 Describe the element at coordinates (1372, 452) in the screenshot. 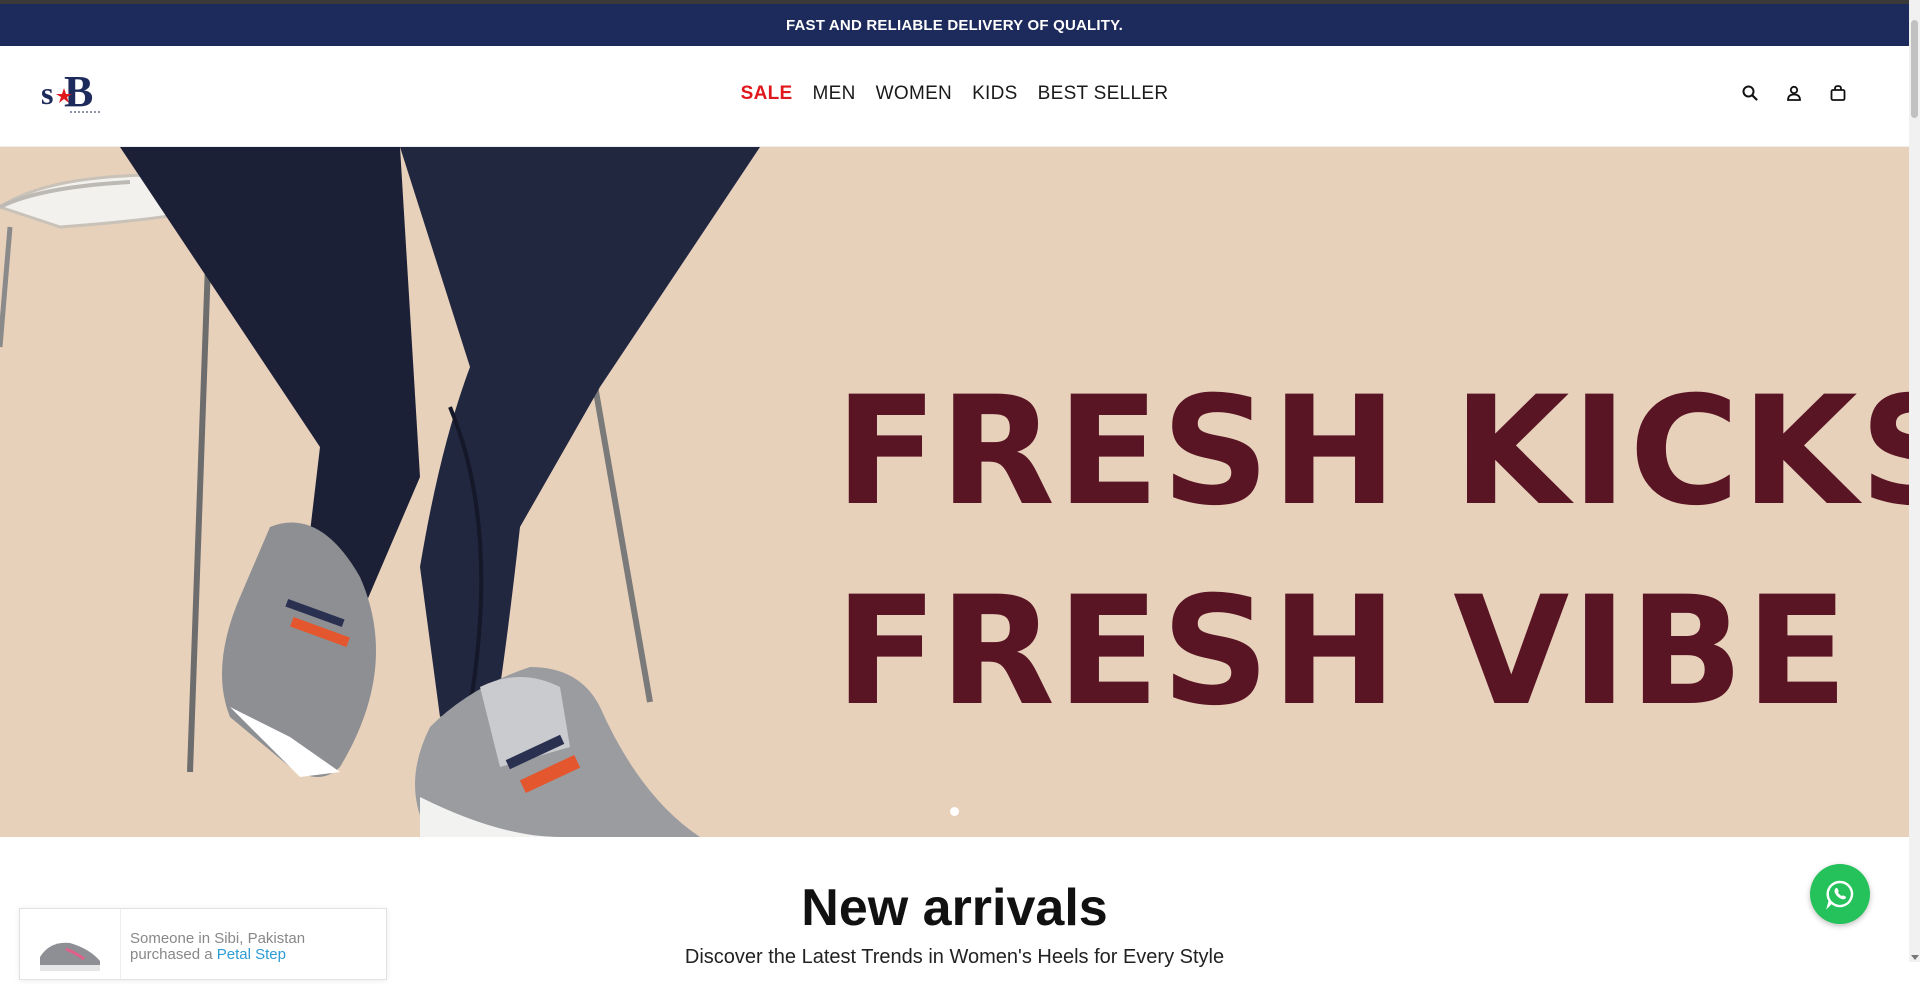

I see `hero-line-1: FRESH KICKS` at that location.